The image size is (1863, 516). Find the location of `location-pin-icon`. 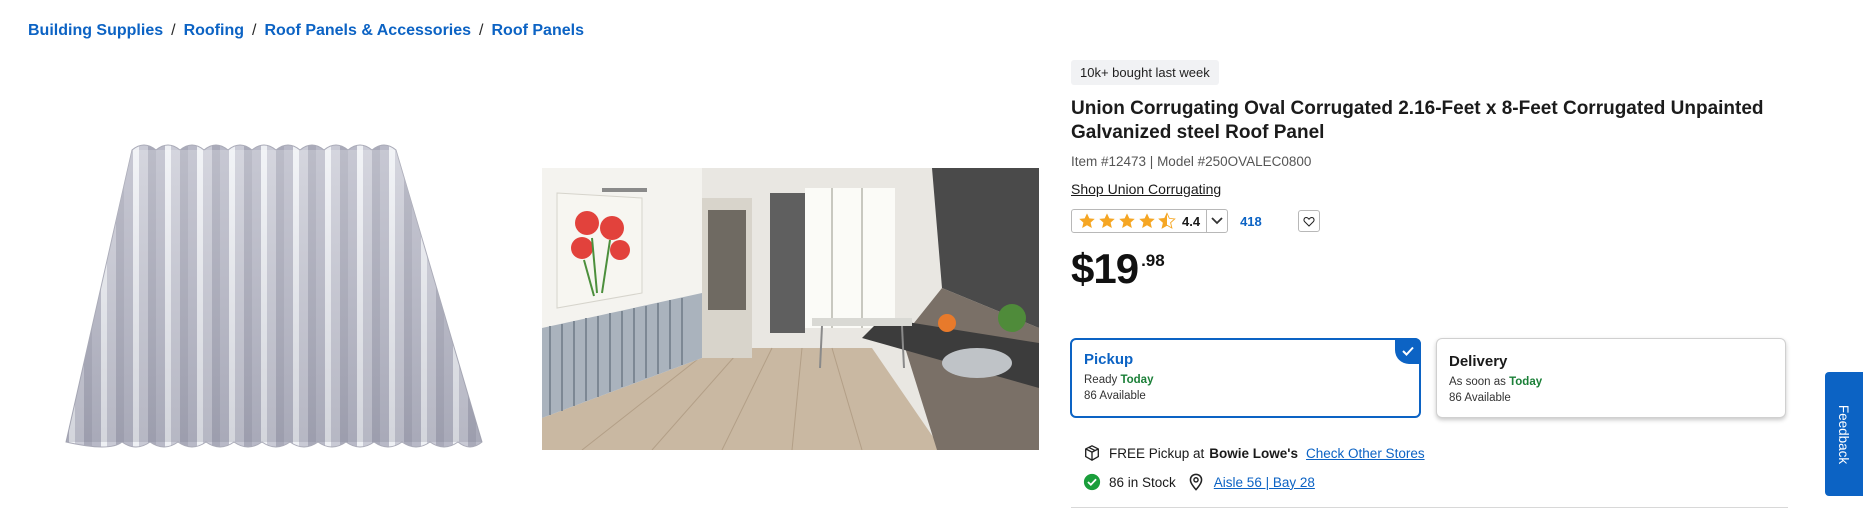

location-pin-icon is located at coordinates (1196, 482).